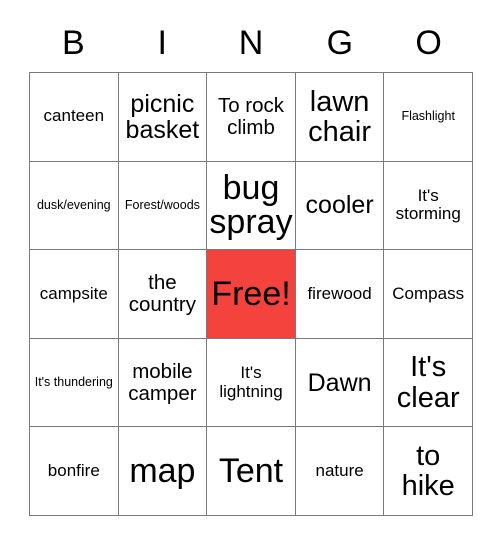  I want to click on bingo-cell: bonfire, so click(74, 471).